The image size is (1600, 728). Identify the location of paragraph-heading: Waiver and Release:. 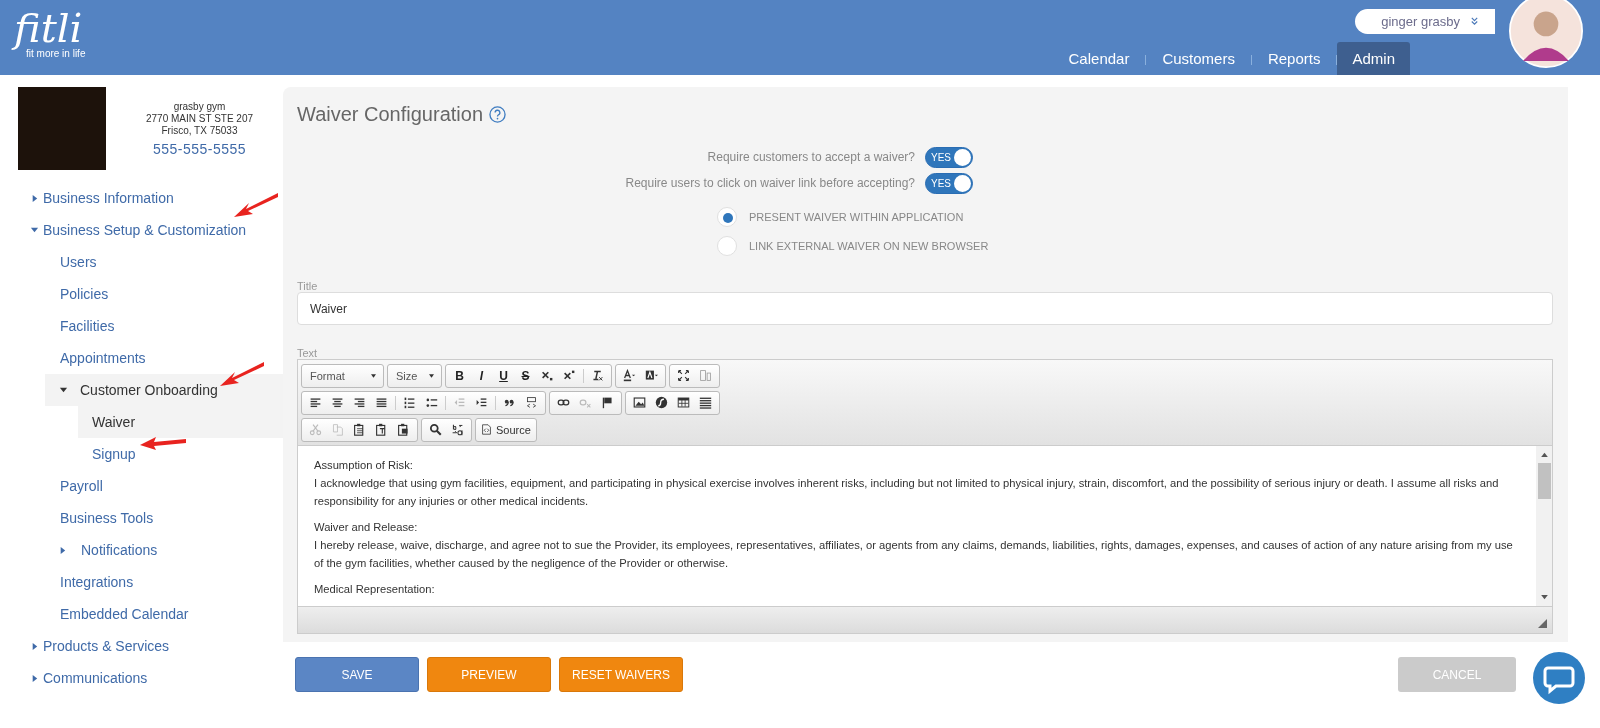
(366, 527).